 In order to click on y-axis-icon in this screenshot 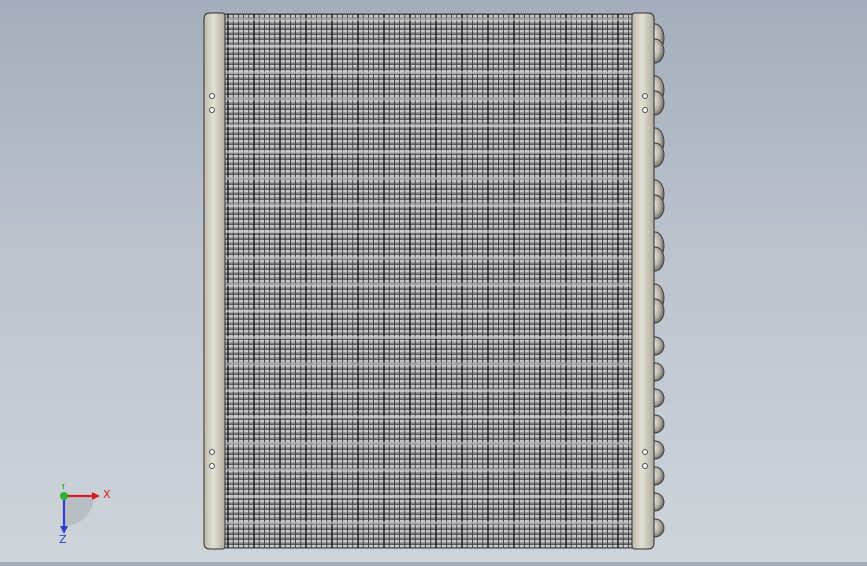, I will do `click(64, 496)`.